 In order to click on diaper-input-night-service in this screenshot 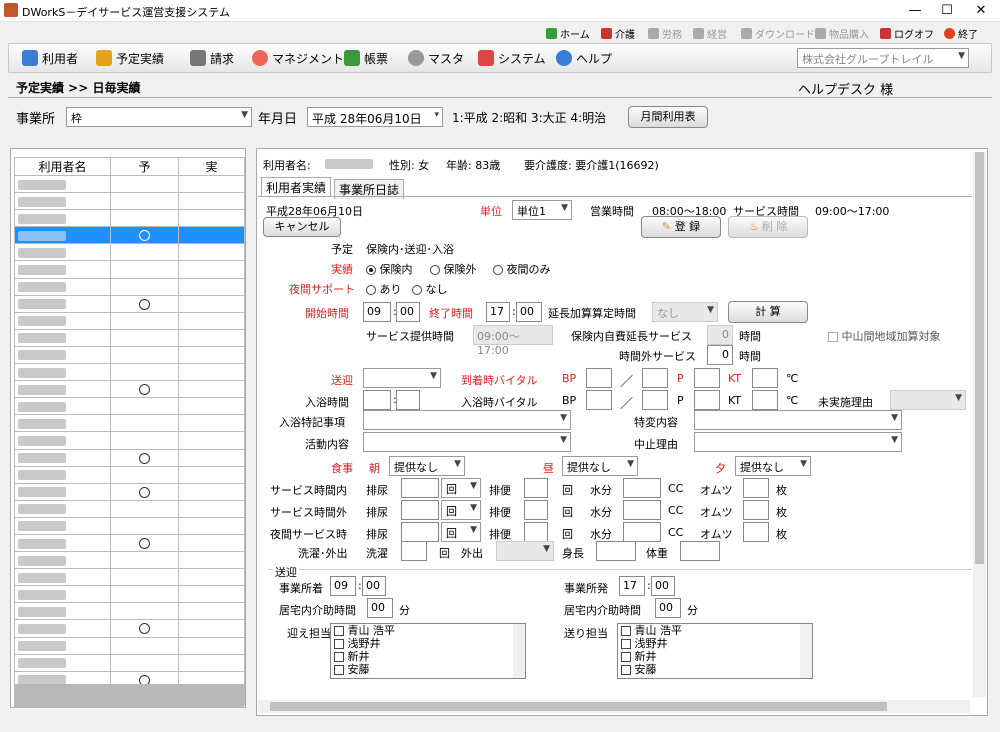, I will do `click(756, 532)`.